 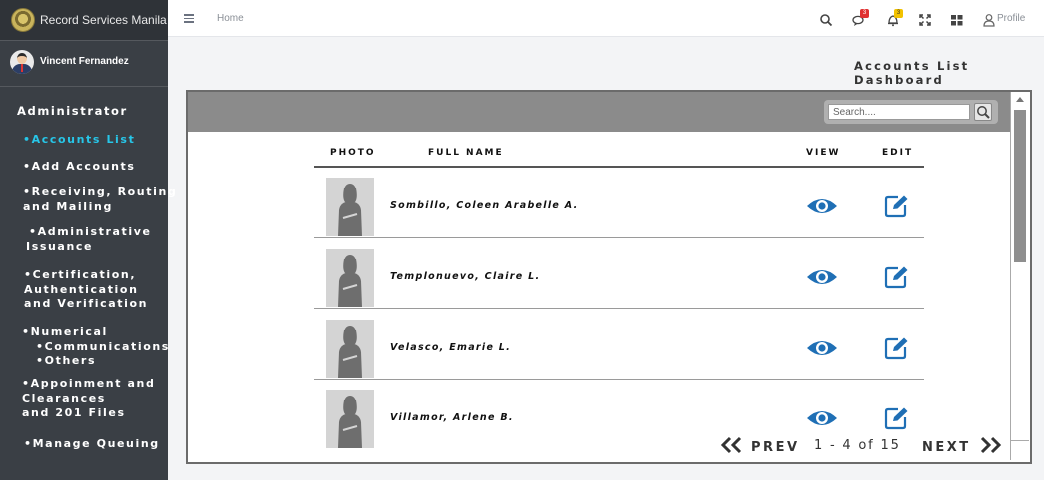 What do you see at coordinates (1019, 276) in the screenshot?
I see `vertical-scrollbar` at bounding box center [1019, 276].